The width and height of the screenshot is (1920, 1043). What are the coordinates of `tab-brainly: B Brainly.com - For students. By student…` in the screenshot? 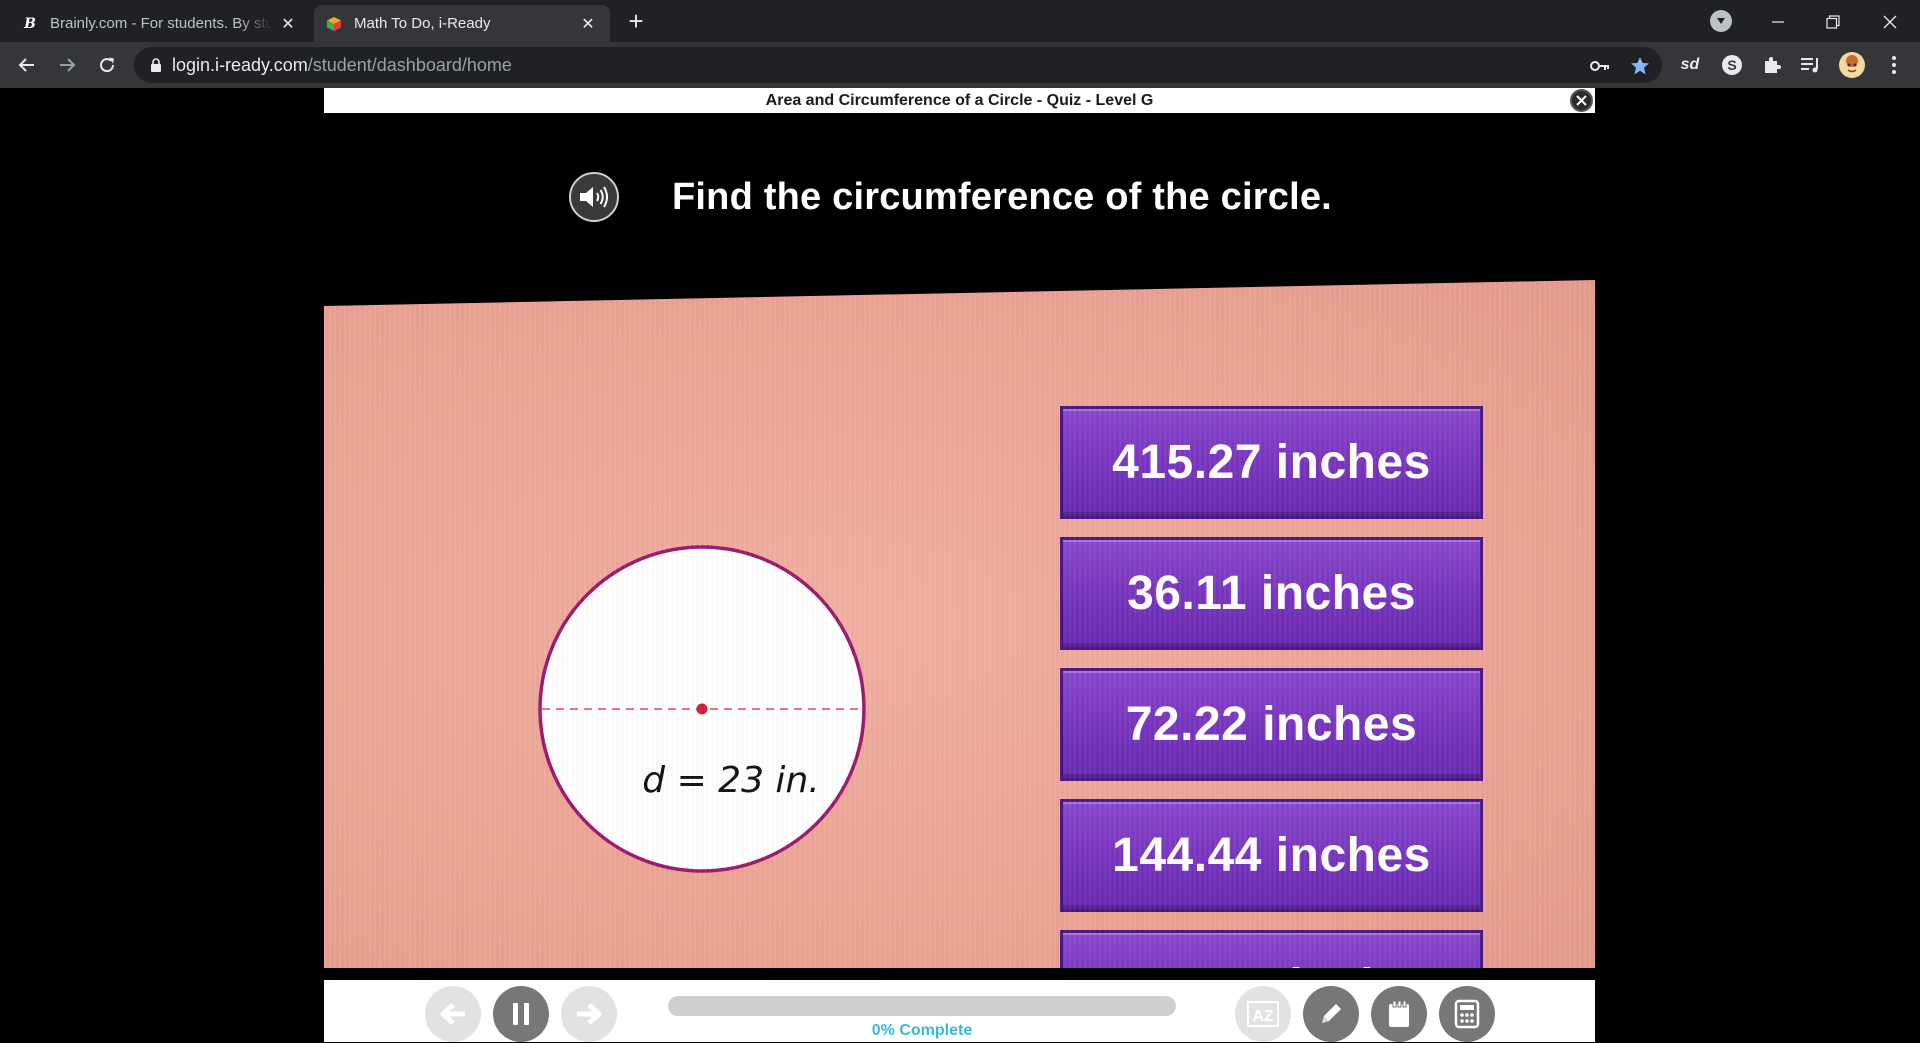 It's located at (160, 23).